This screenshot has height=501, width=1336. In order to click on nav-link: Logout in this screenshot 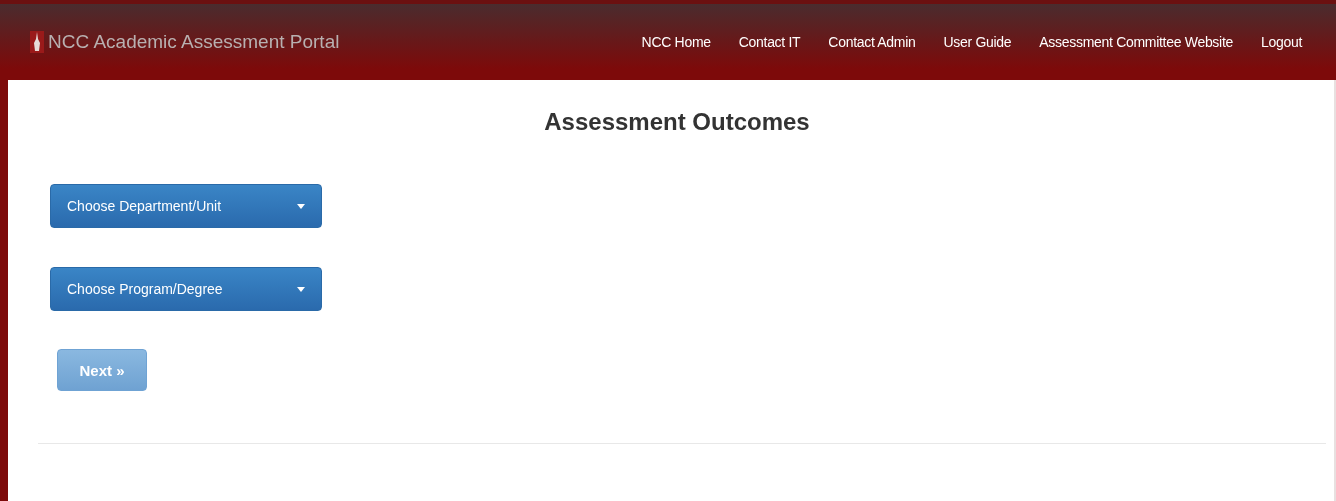, I will do `click(1281, 42)`.